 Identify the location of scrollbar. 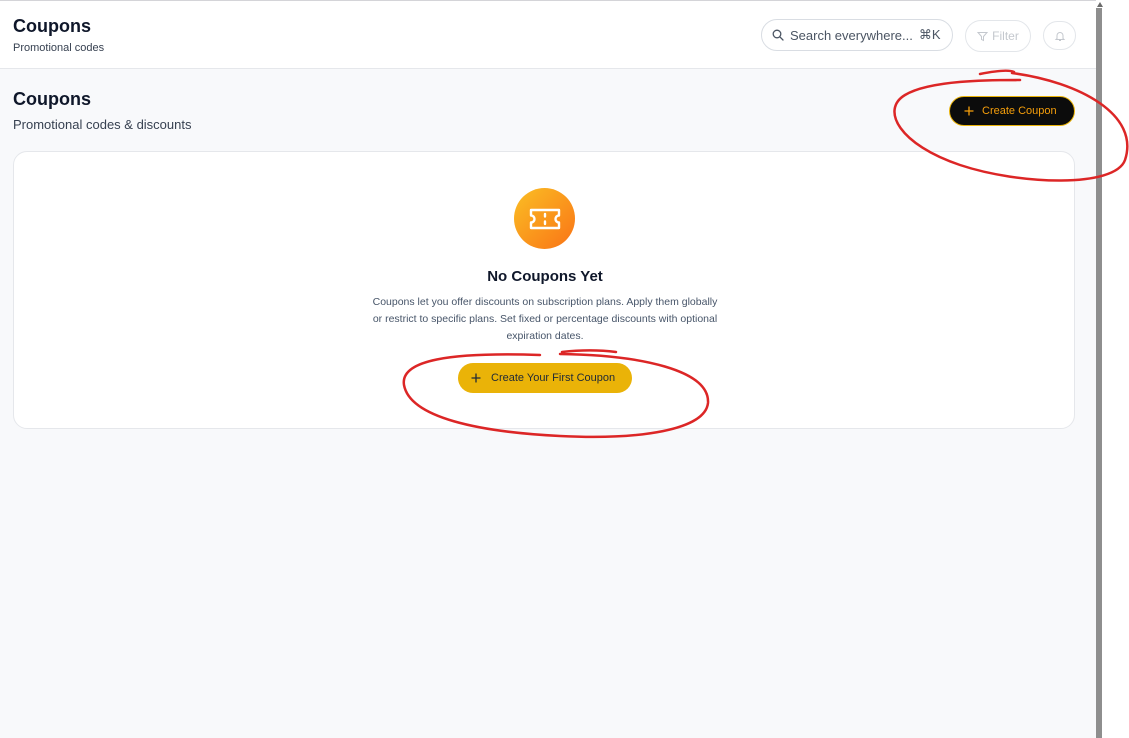
(1099, 373).